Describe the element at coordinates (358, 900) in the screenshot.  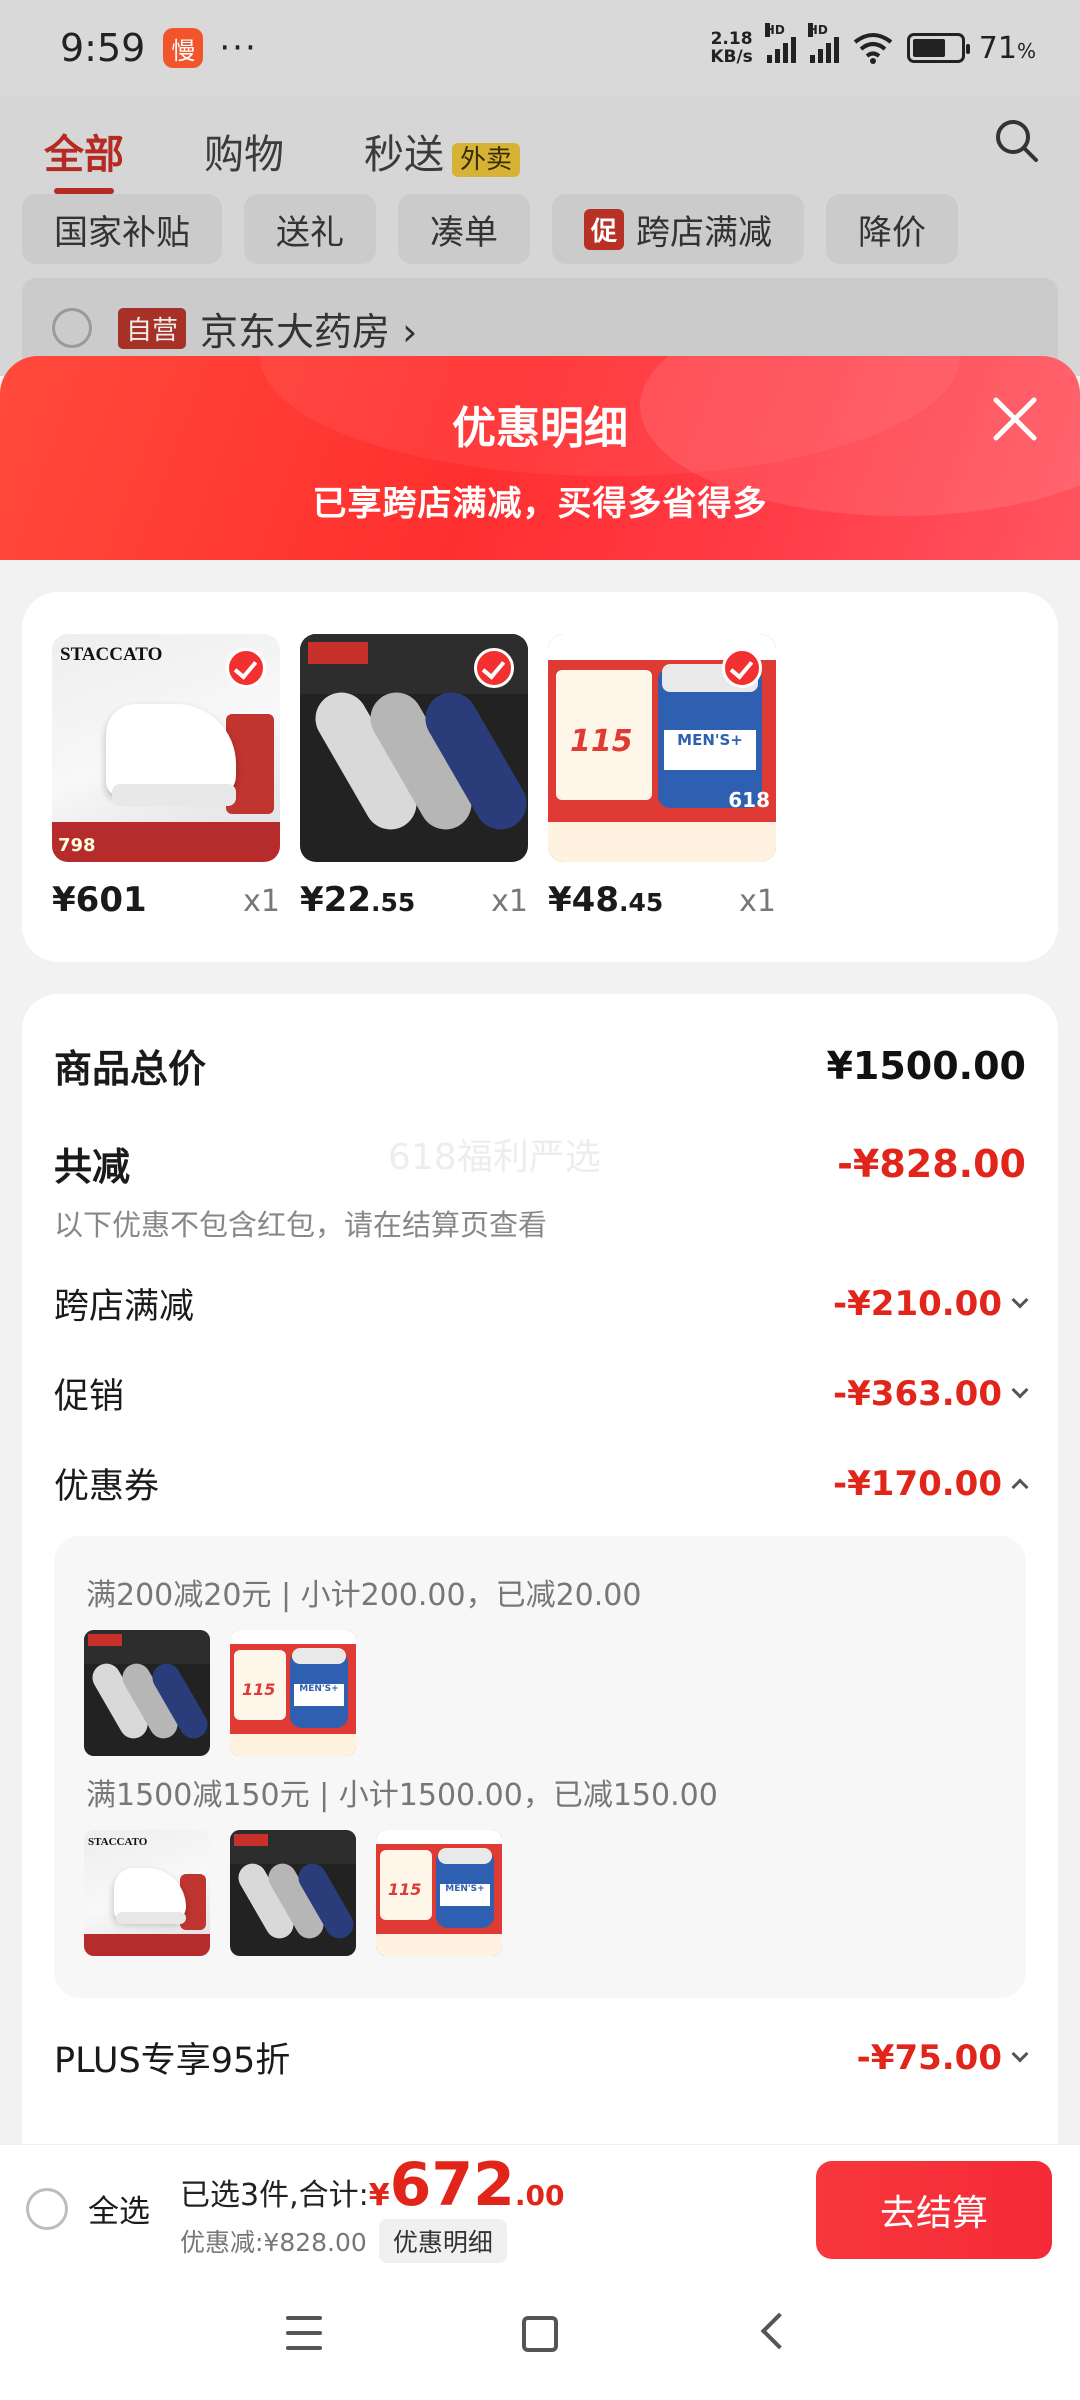
I see `product-price: ¥22.55` at that location.